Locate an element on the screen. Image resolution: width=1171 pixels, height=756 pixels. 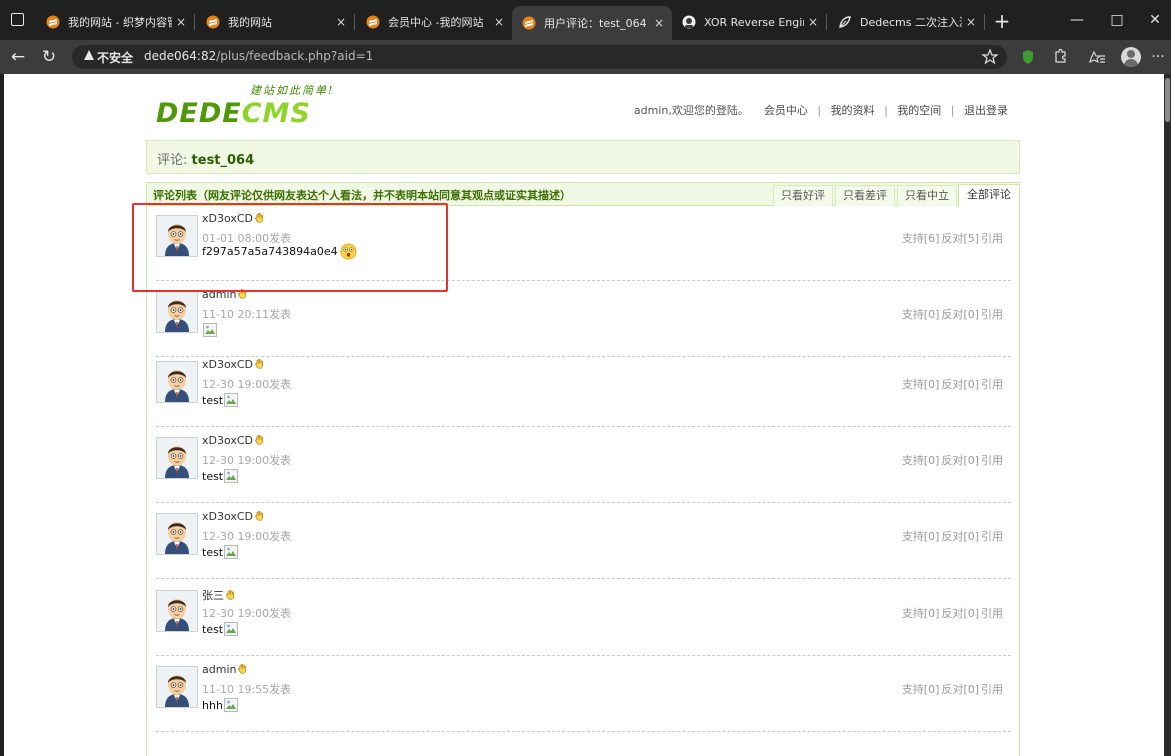
tab-dedecms-admin: 我的网站 - 织梦内容管 × is located at coordinates (115, 22).